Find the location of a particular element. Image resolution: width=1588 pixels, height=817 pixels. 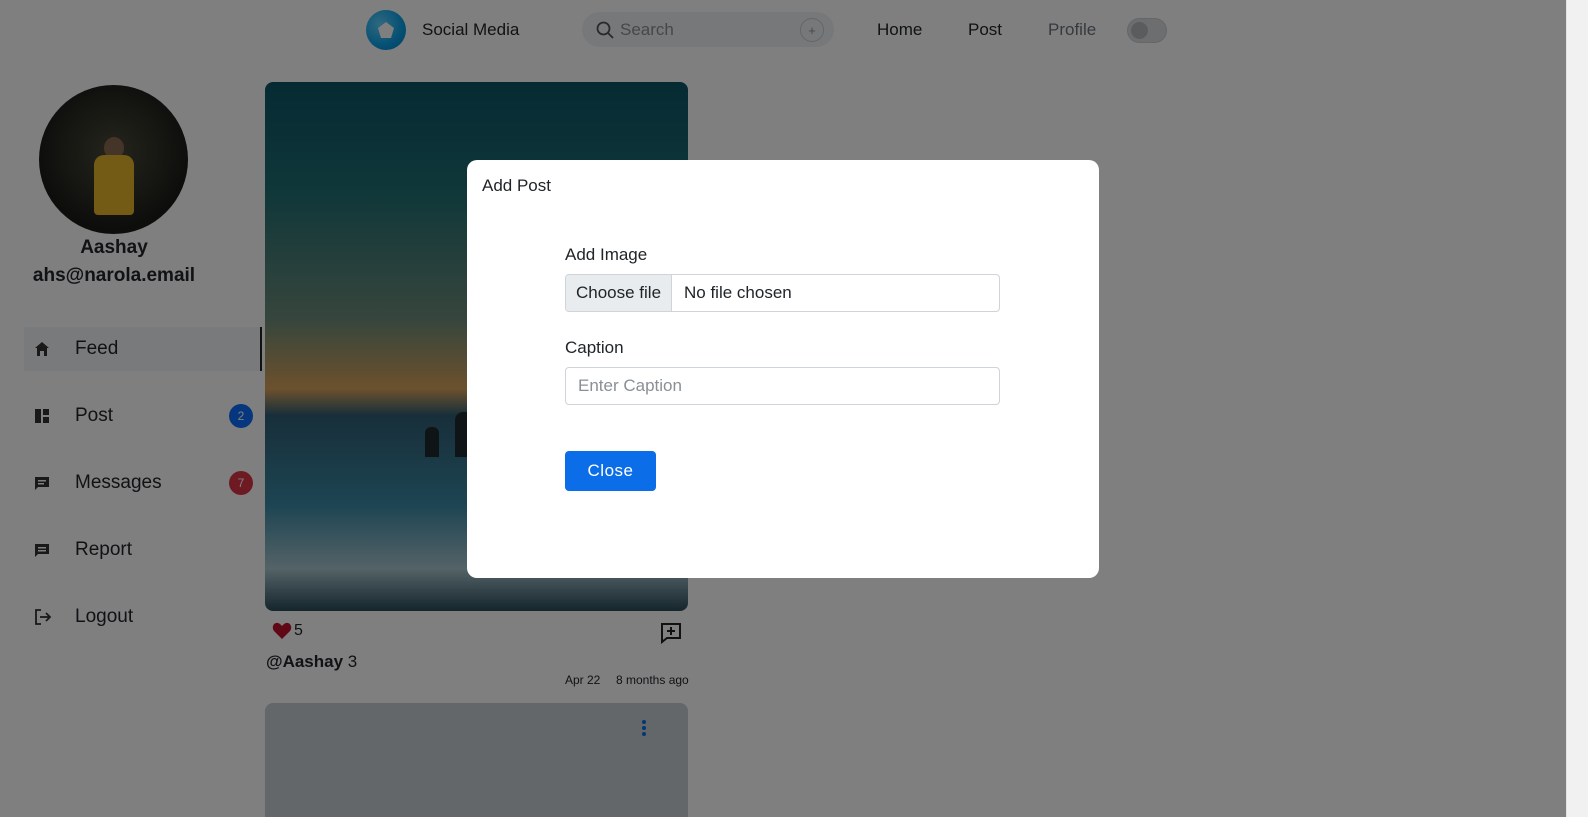

caption-label: Caption is located at coordinates (594, 347).